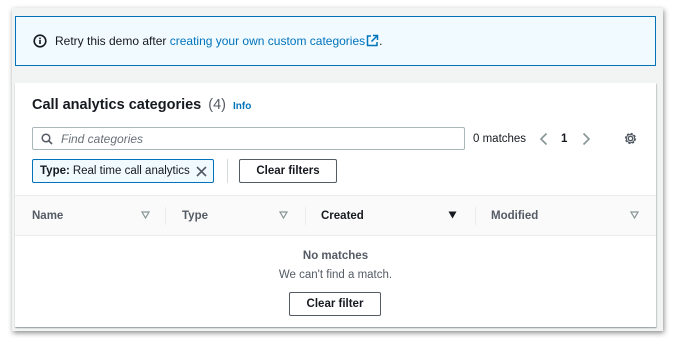 The width and height of the screenshot is (682, 352). I want to click on clear-filters-button: Clear filters, so click(288, 171).